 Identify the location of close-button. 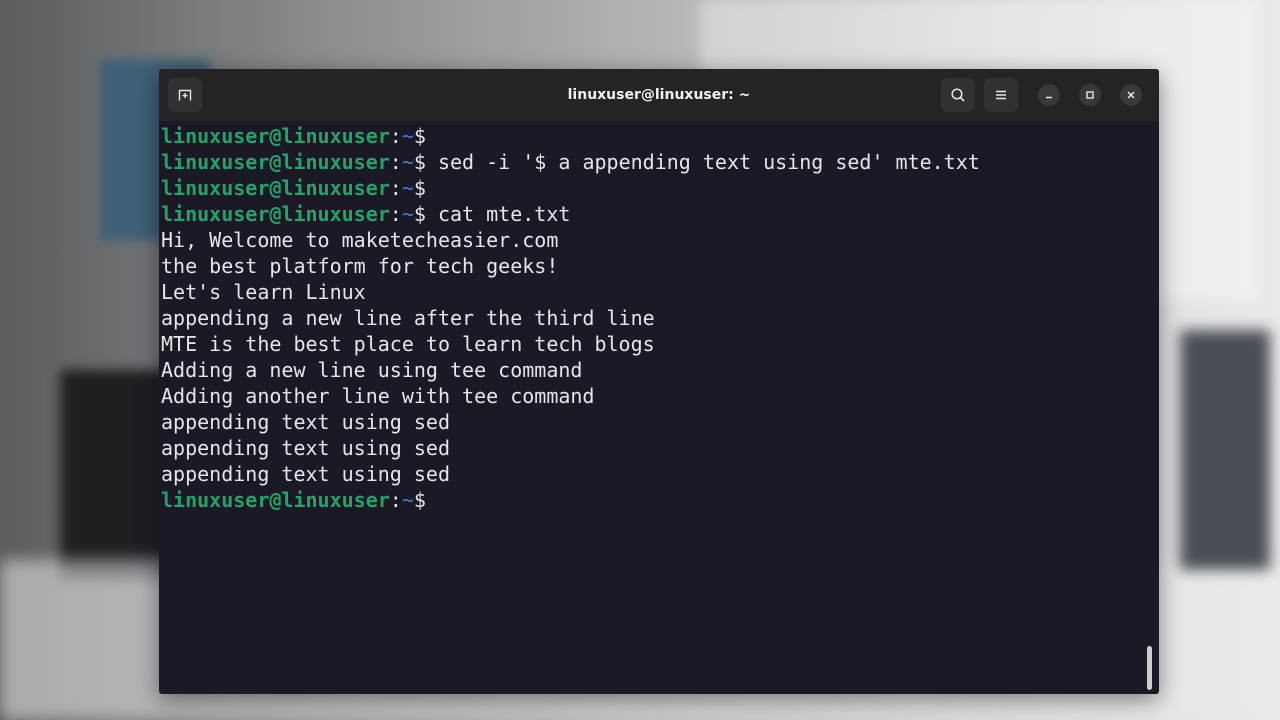
(1131, 95).